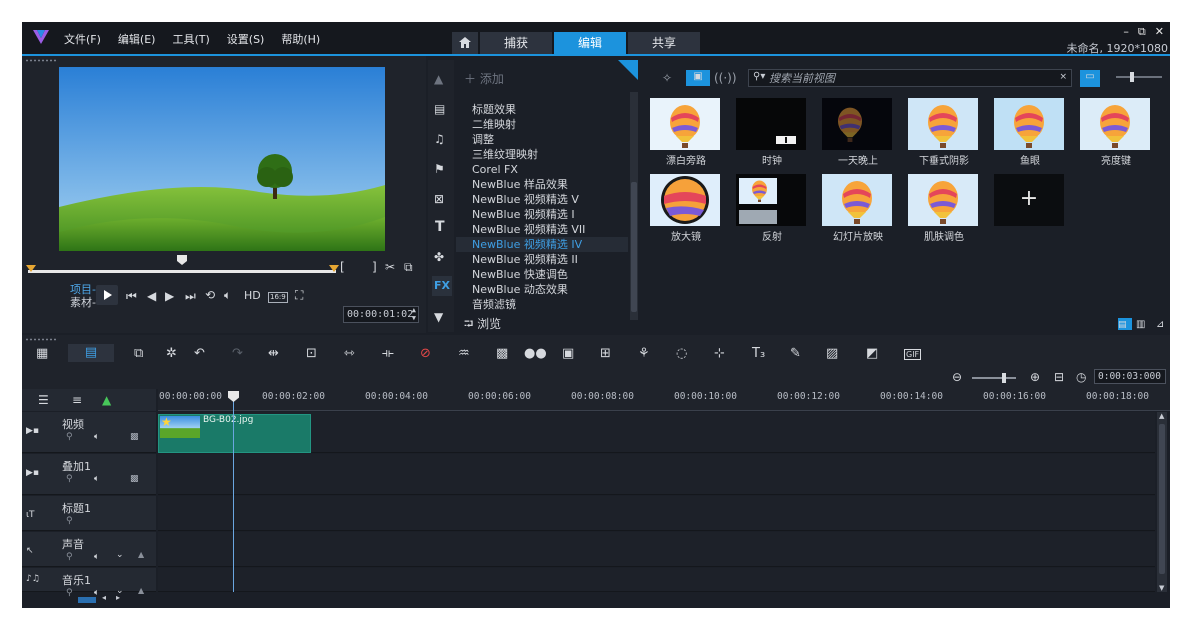 This screenshot has width=1192, height=630. What do you see at coordinates (42, 353) in the screenshot?
I see `storyboard-view-icon: ▦` at bounding box center [42, 353].